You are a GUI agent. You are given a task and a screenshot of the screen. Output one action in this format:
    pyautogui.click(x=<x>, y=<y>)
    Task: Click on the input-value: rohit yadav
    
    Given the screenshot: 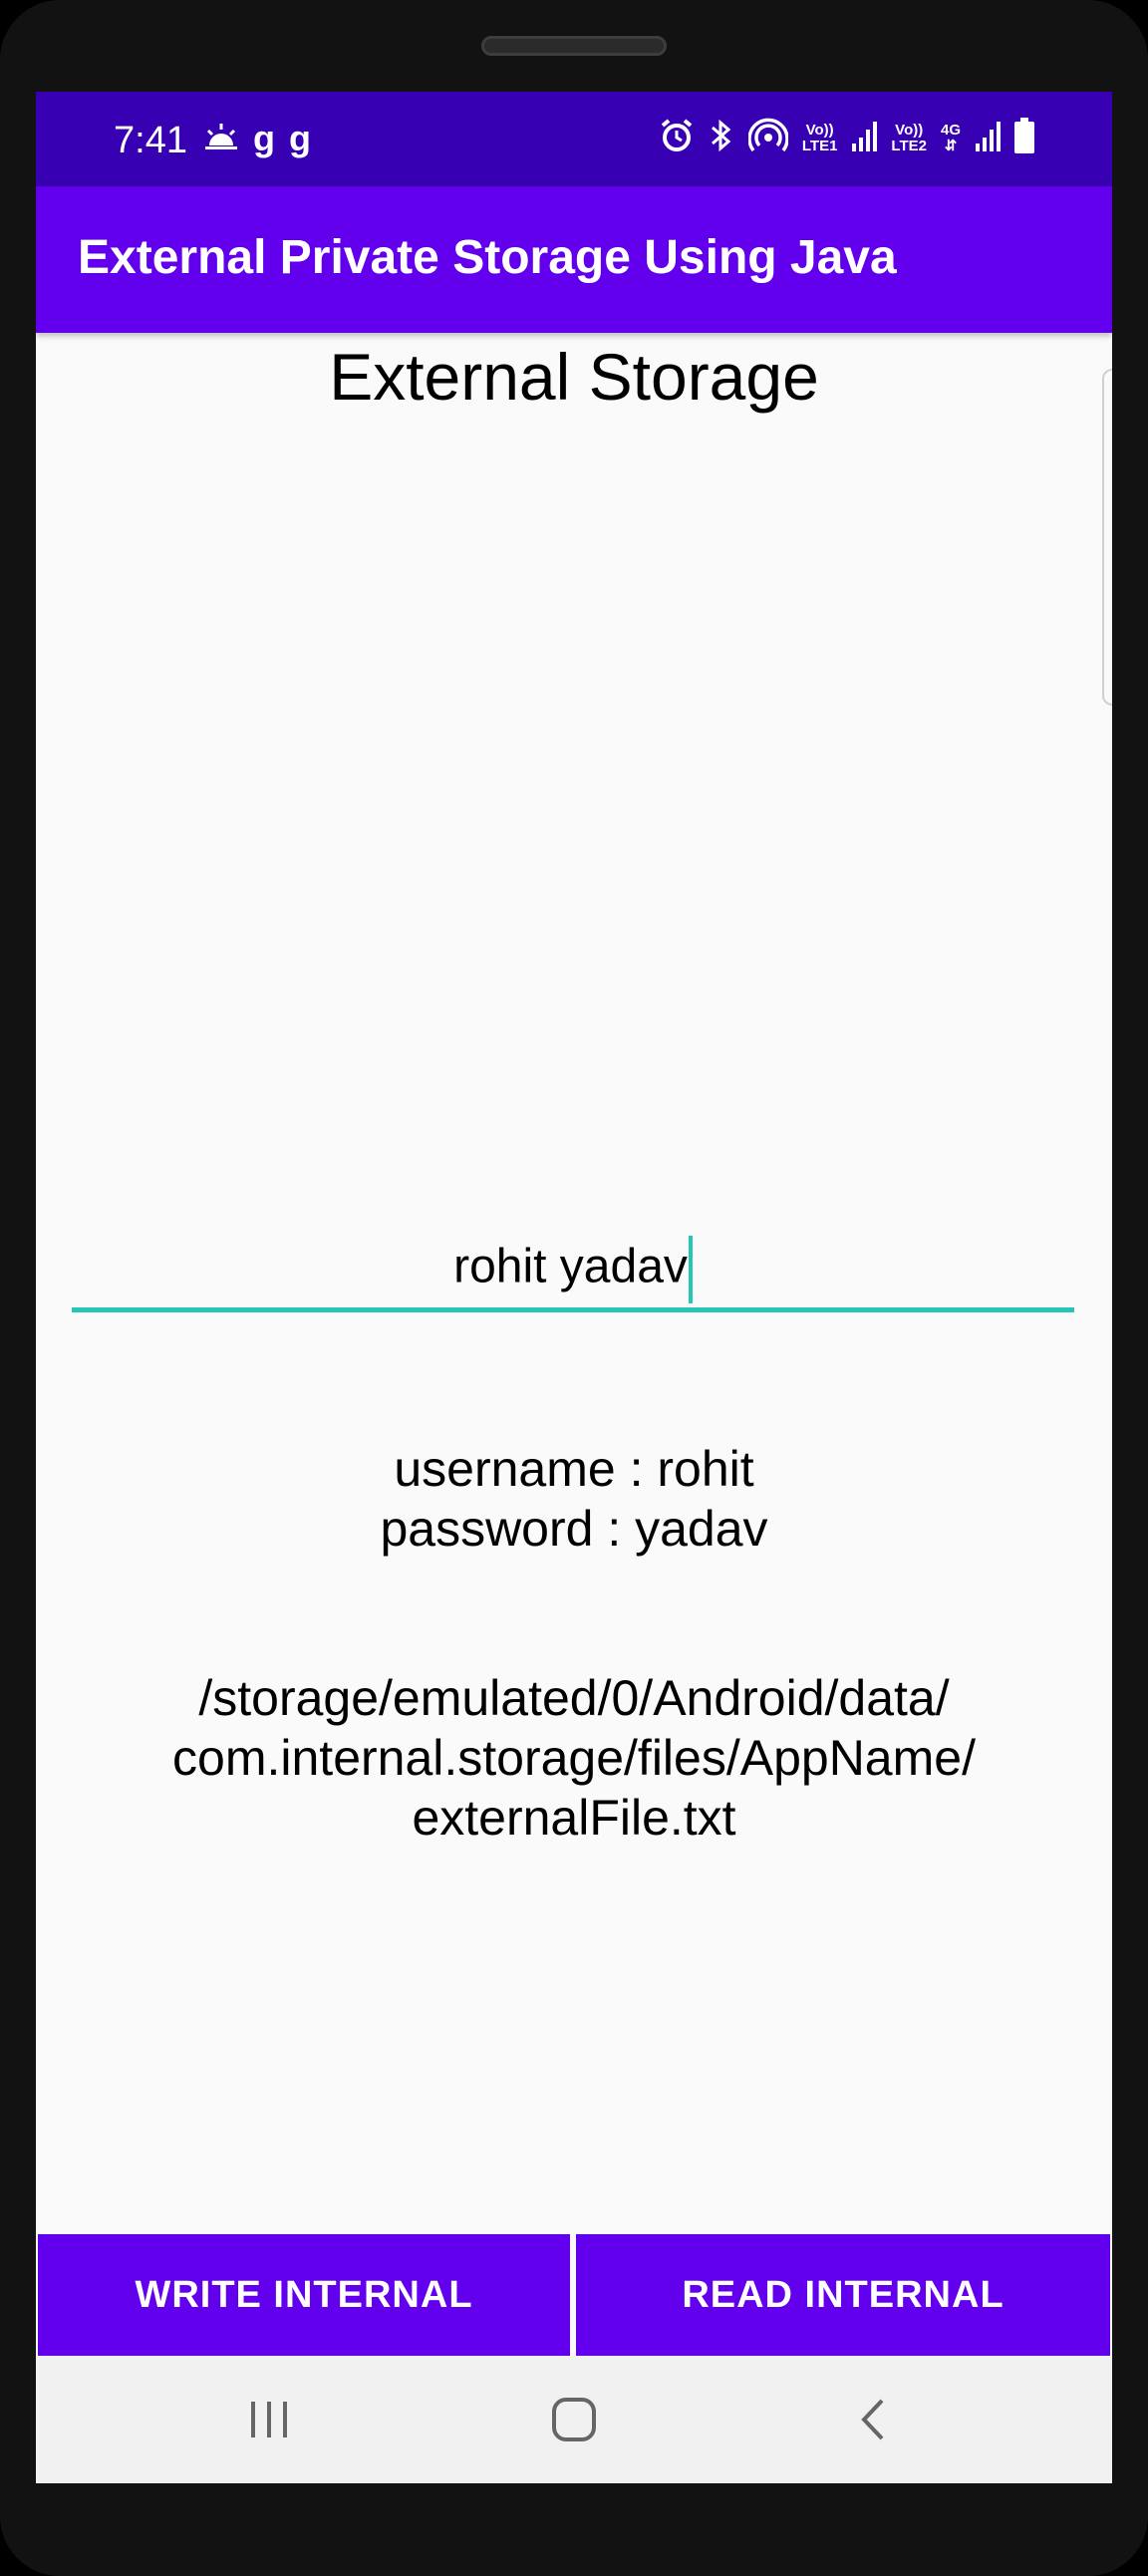 What is the action you would take?
    pyautogui.click(x=570, y=1266)
    